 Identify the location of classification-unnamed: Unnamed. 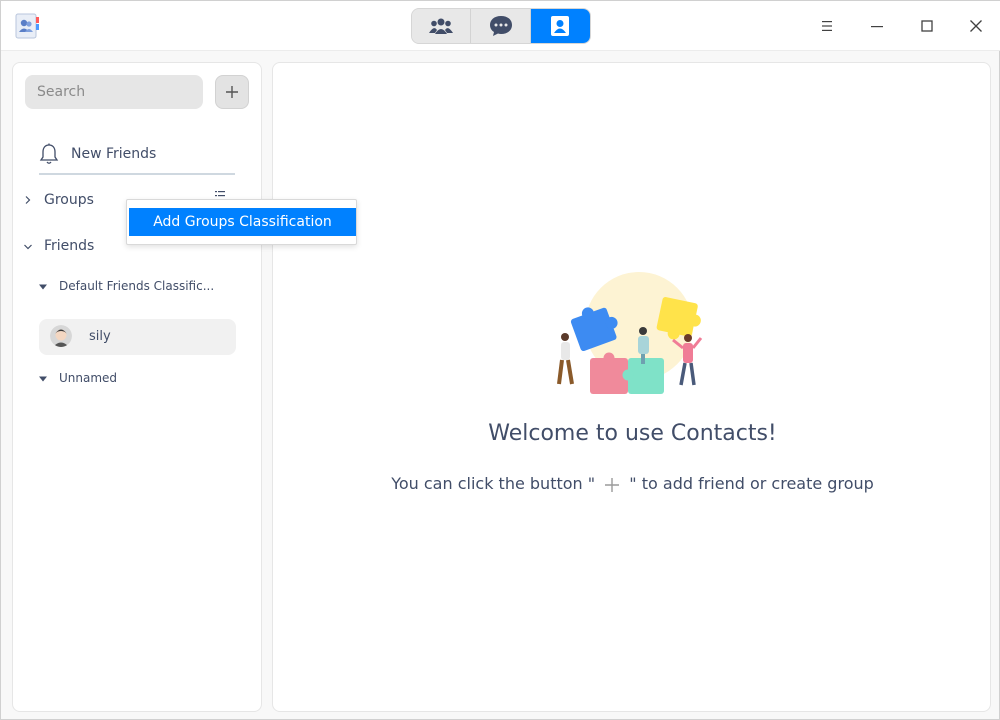
(137, 379).